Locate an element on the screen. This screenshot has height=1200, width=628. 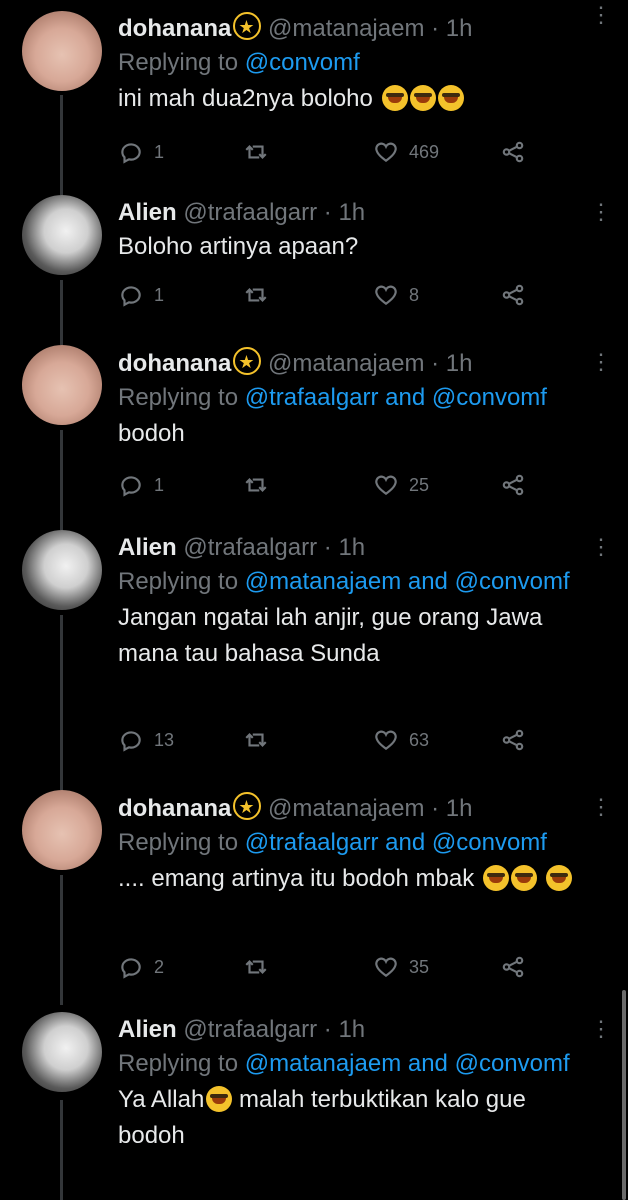
reply-button: 2 is located at coordinates (141, 967).